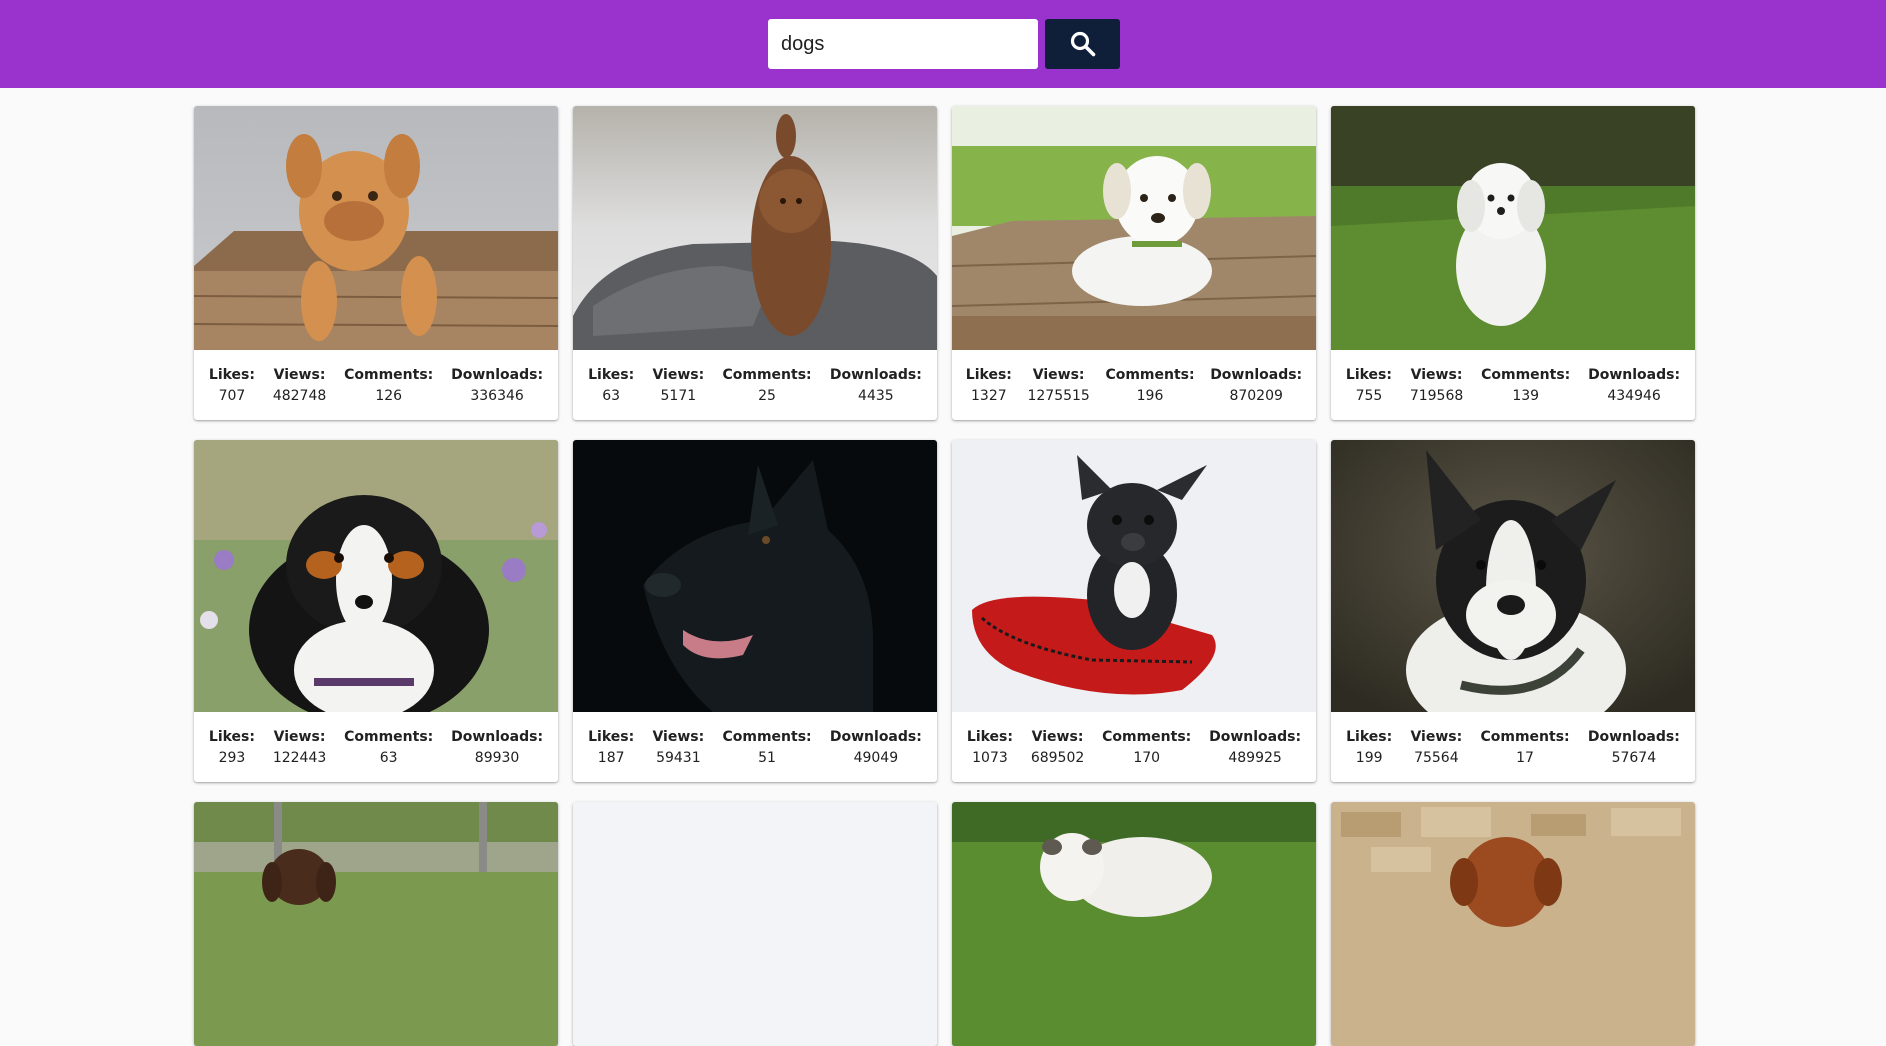  What do you see at coordinates (1150, 396) in the screenshot?
I see `comments-count: 196` at bounding box center [1150, 396].